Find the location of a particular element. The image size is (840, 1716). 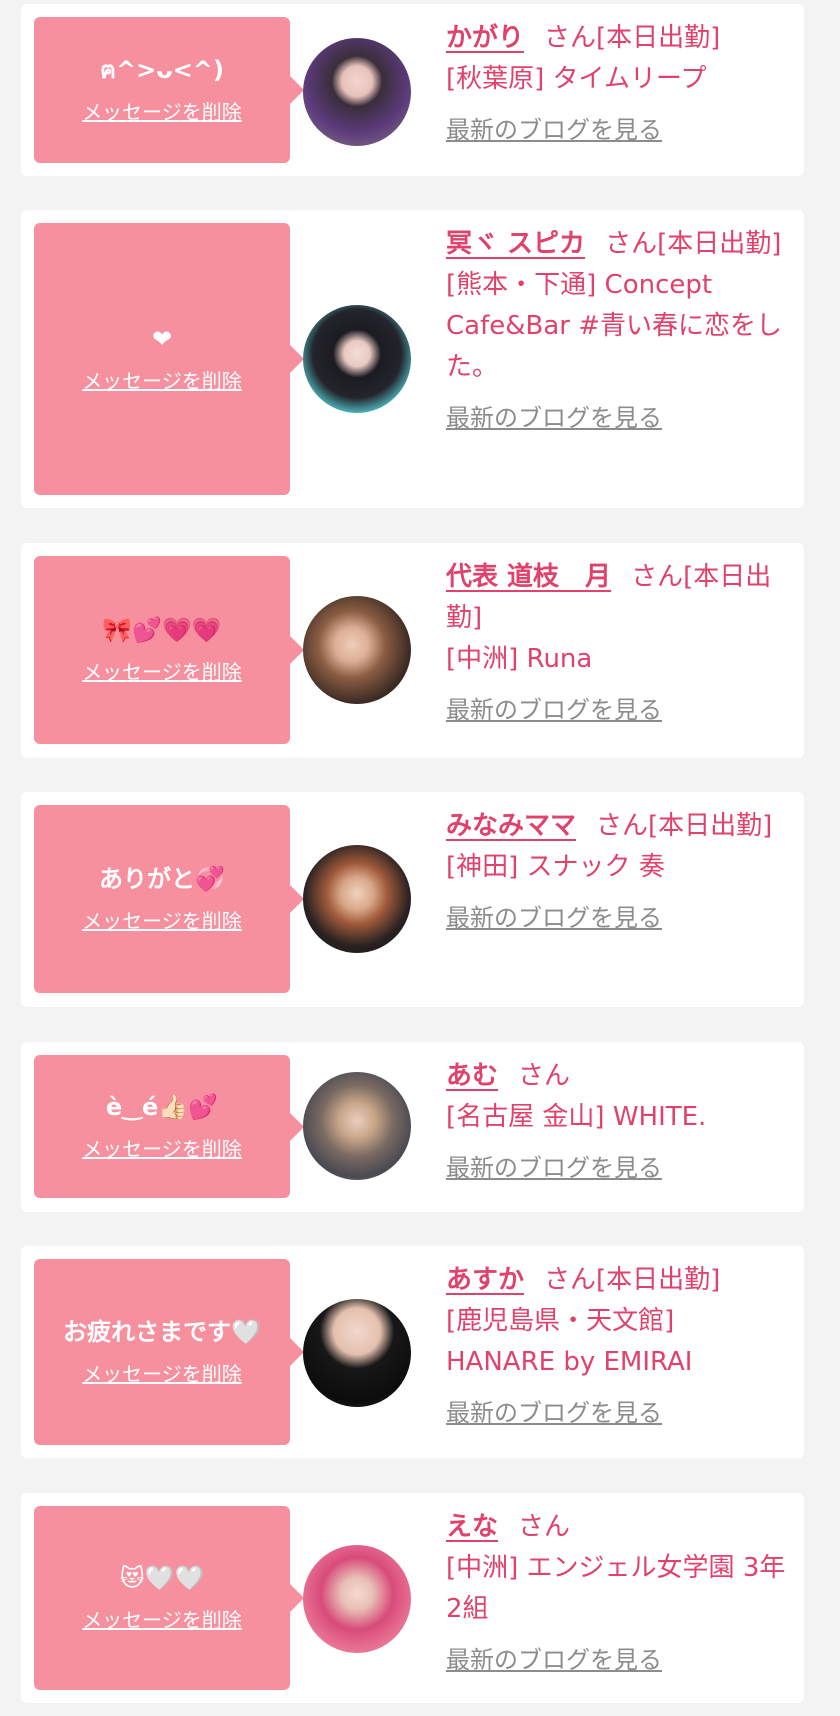

cast-info: あむ さん [名古屋 金山] WHITE. 最新のブログを見る is located at coordinates (618, 1122).